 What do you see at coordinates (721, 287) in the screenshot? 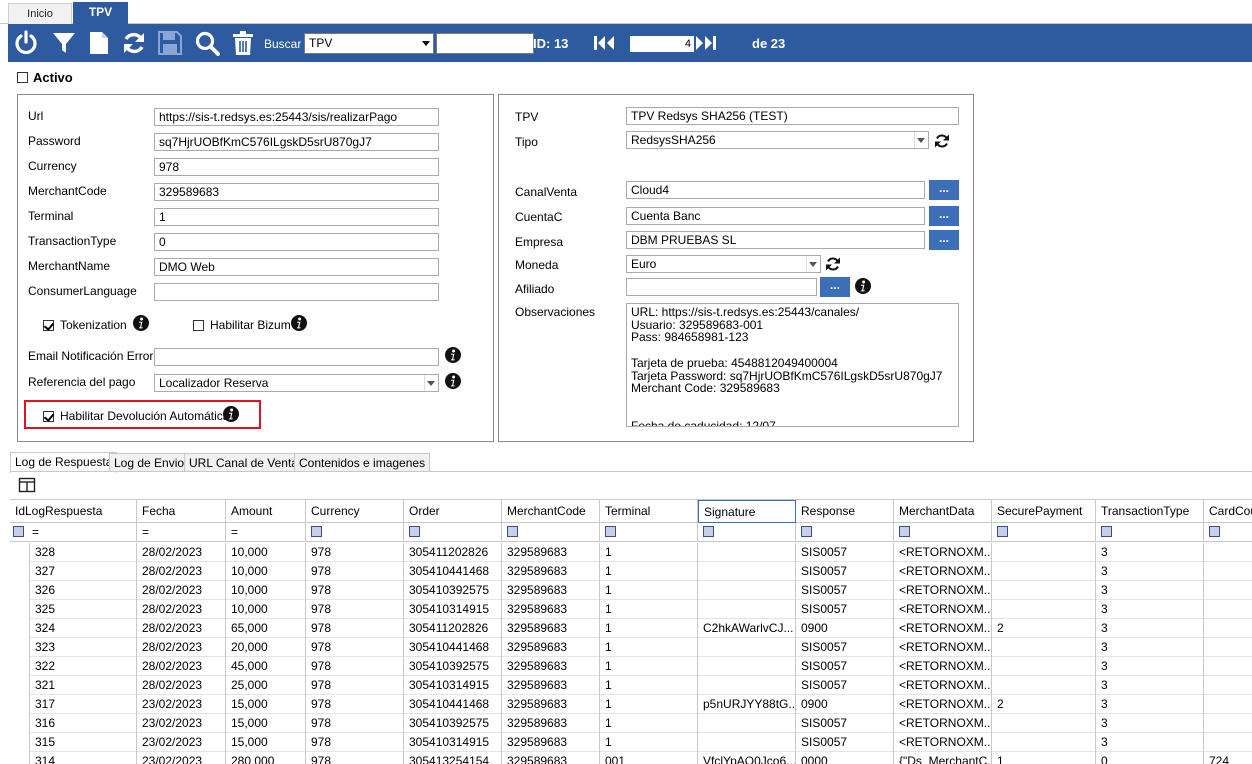
I see `afiliado-field` at bounding box center [721, 287].